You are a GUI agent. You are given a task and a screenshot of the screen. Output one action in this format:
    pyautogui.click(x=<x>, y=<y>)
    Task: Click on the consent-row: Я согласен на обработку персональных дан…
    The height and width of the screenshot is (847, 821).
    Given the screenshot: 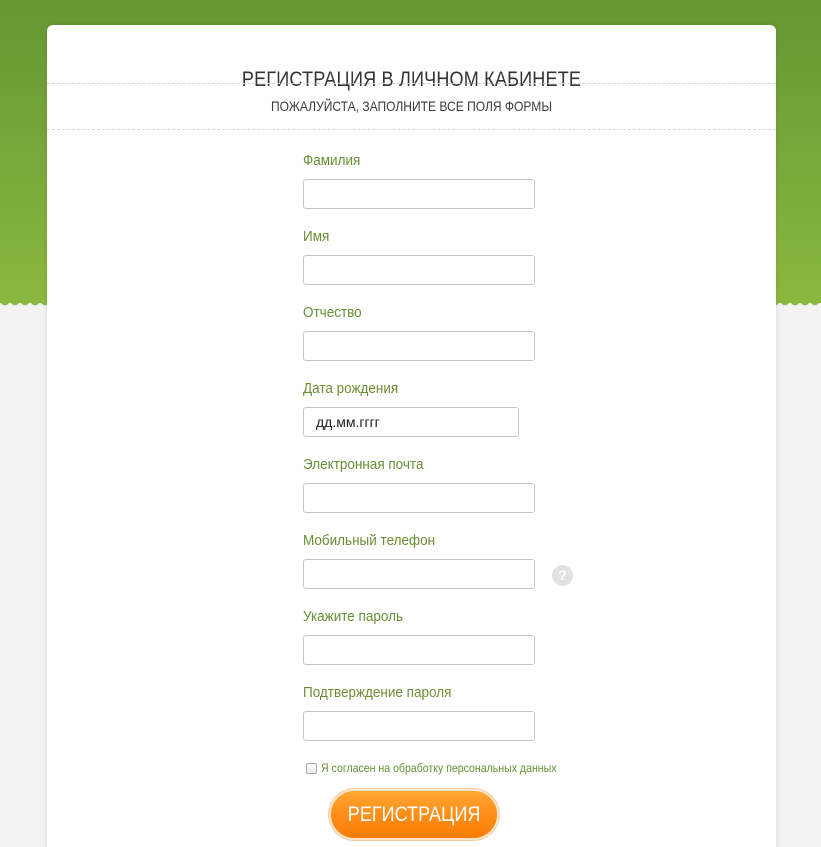 What is the action you would take?
    pyautogui.click(x=447, y=768)
    